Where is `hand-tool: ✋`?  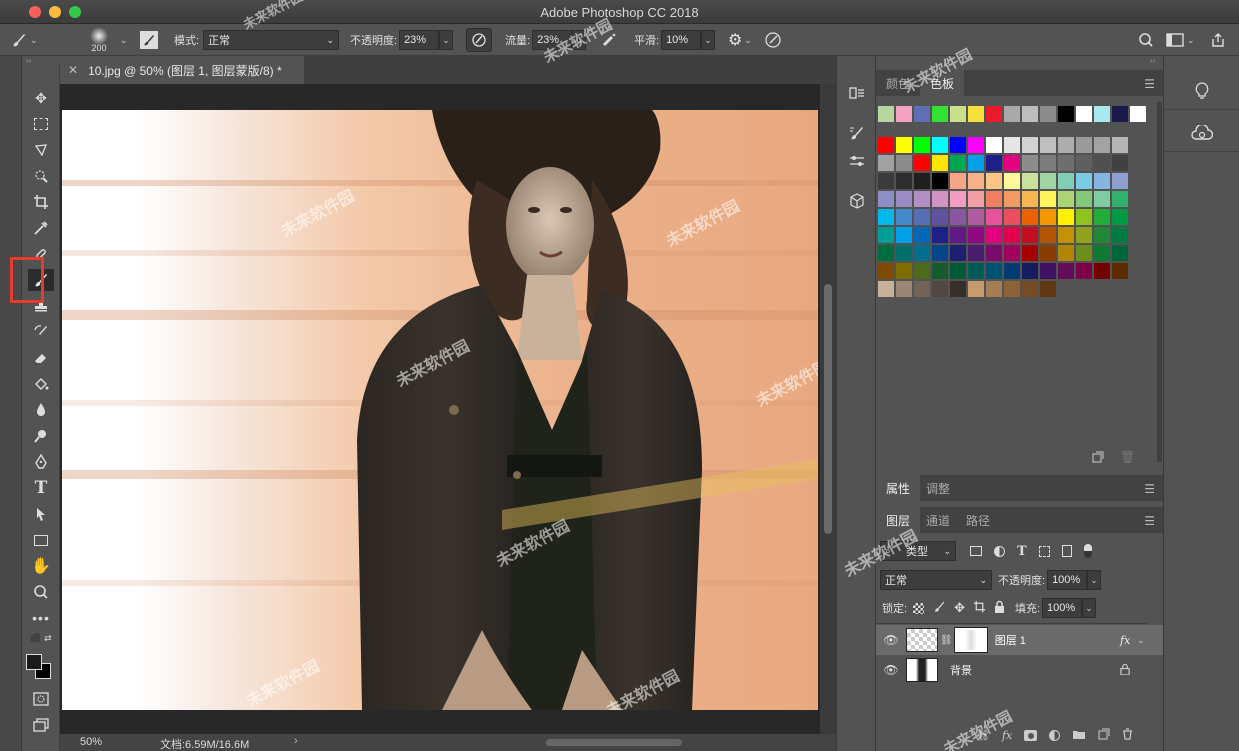 hand-tool: ✋ is located at coordinates (41, 566).